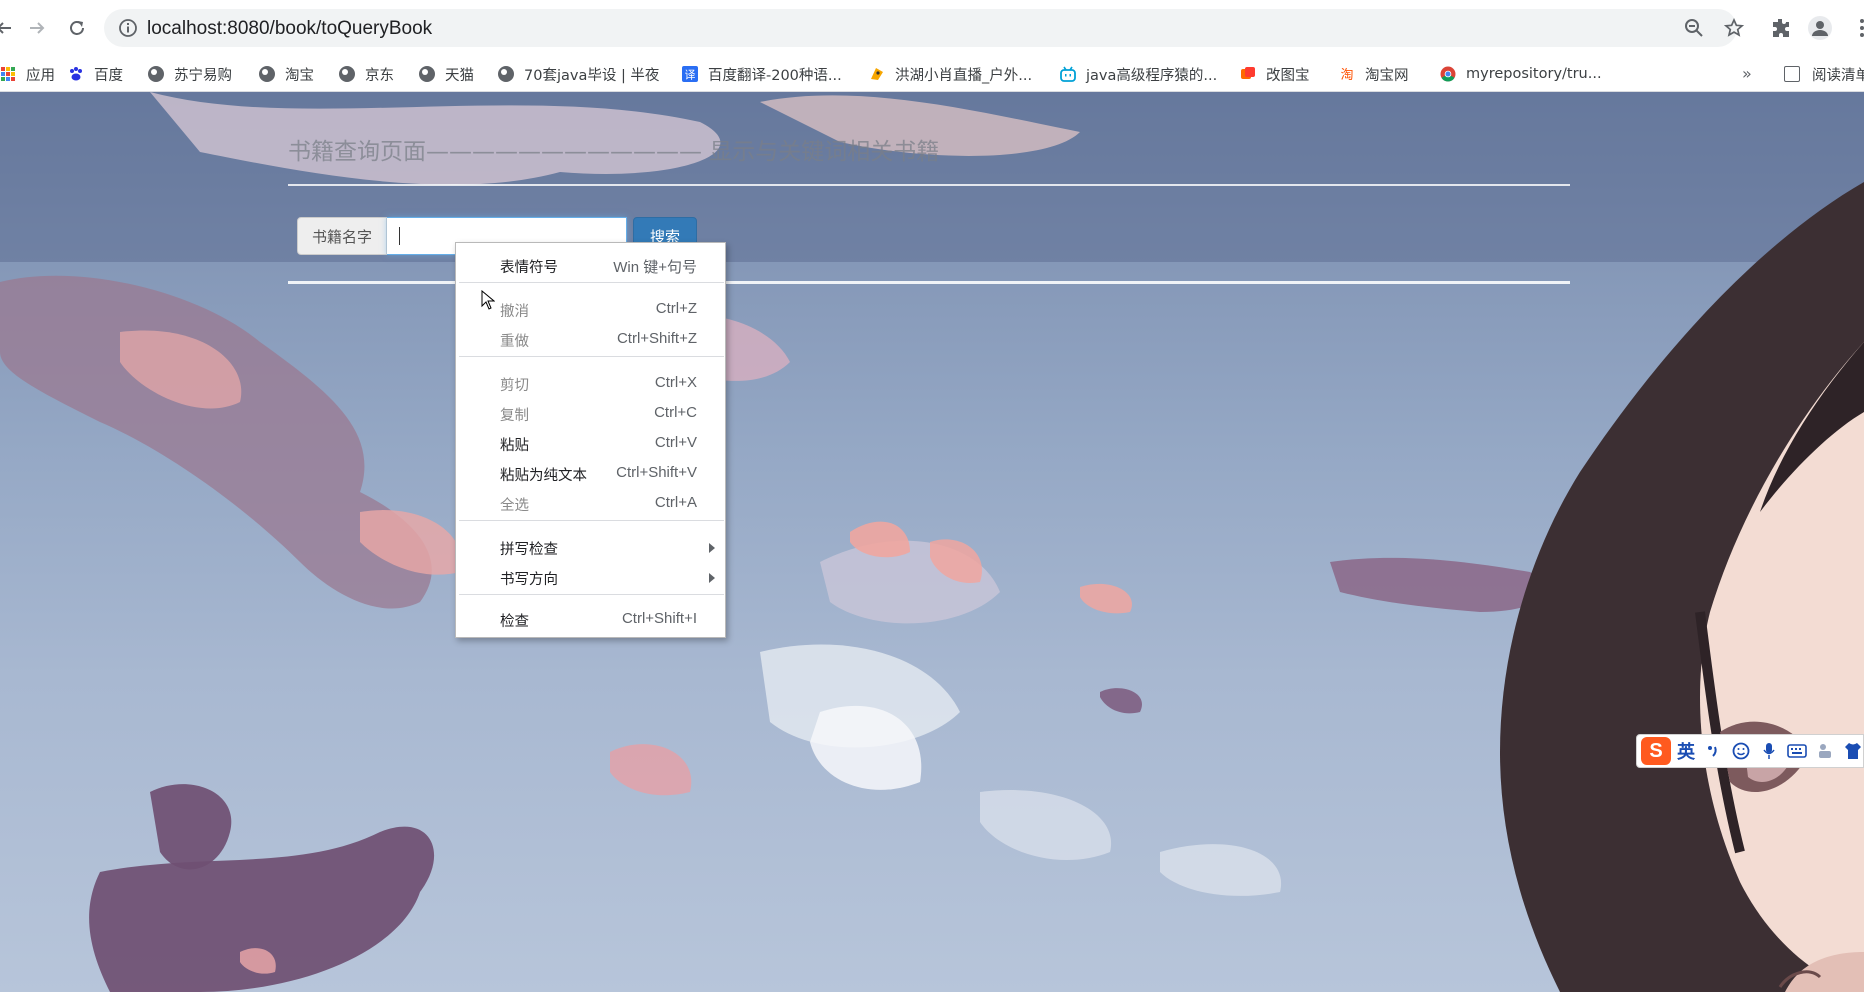  Describe the element at coordinates (1825, 751) in the screenshot. I see `toolbox-icon` at that location.